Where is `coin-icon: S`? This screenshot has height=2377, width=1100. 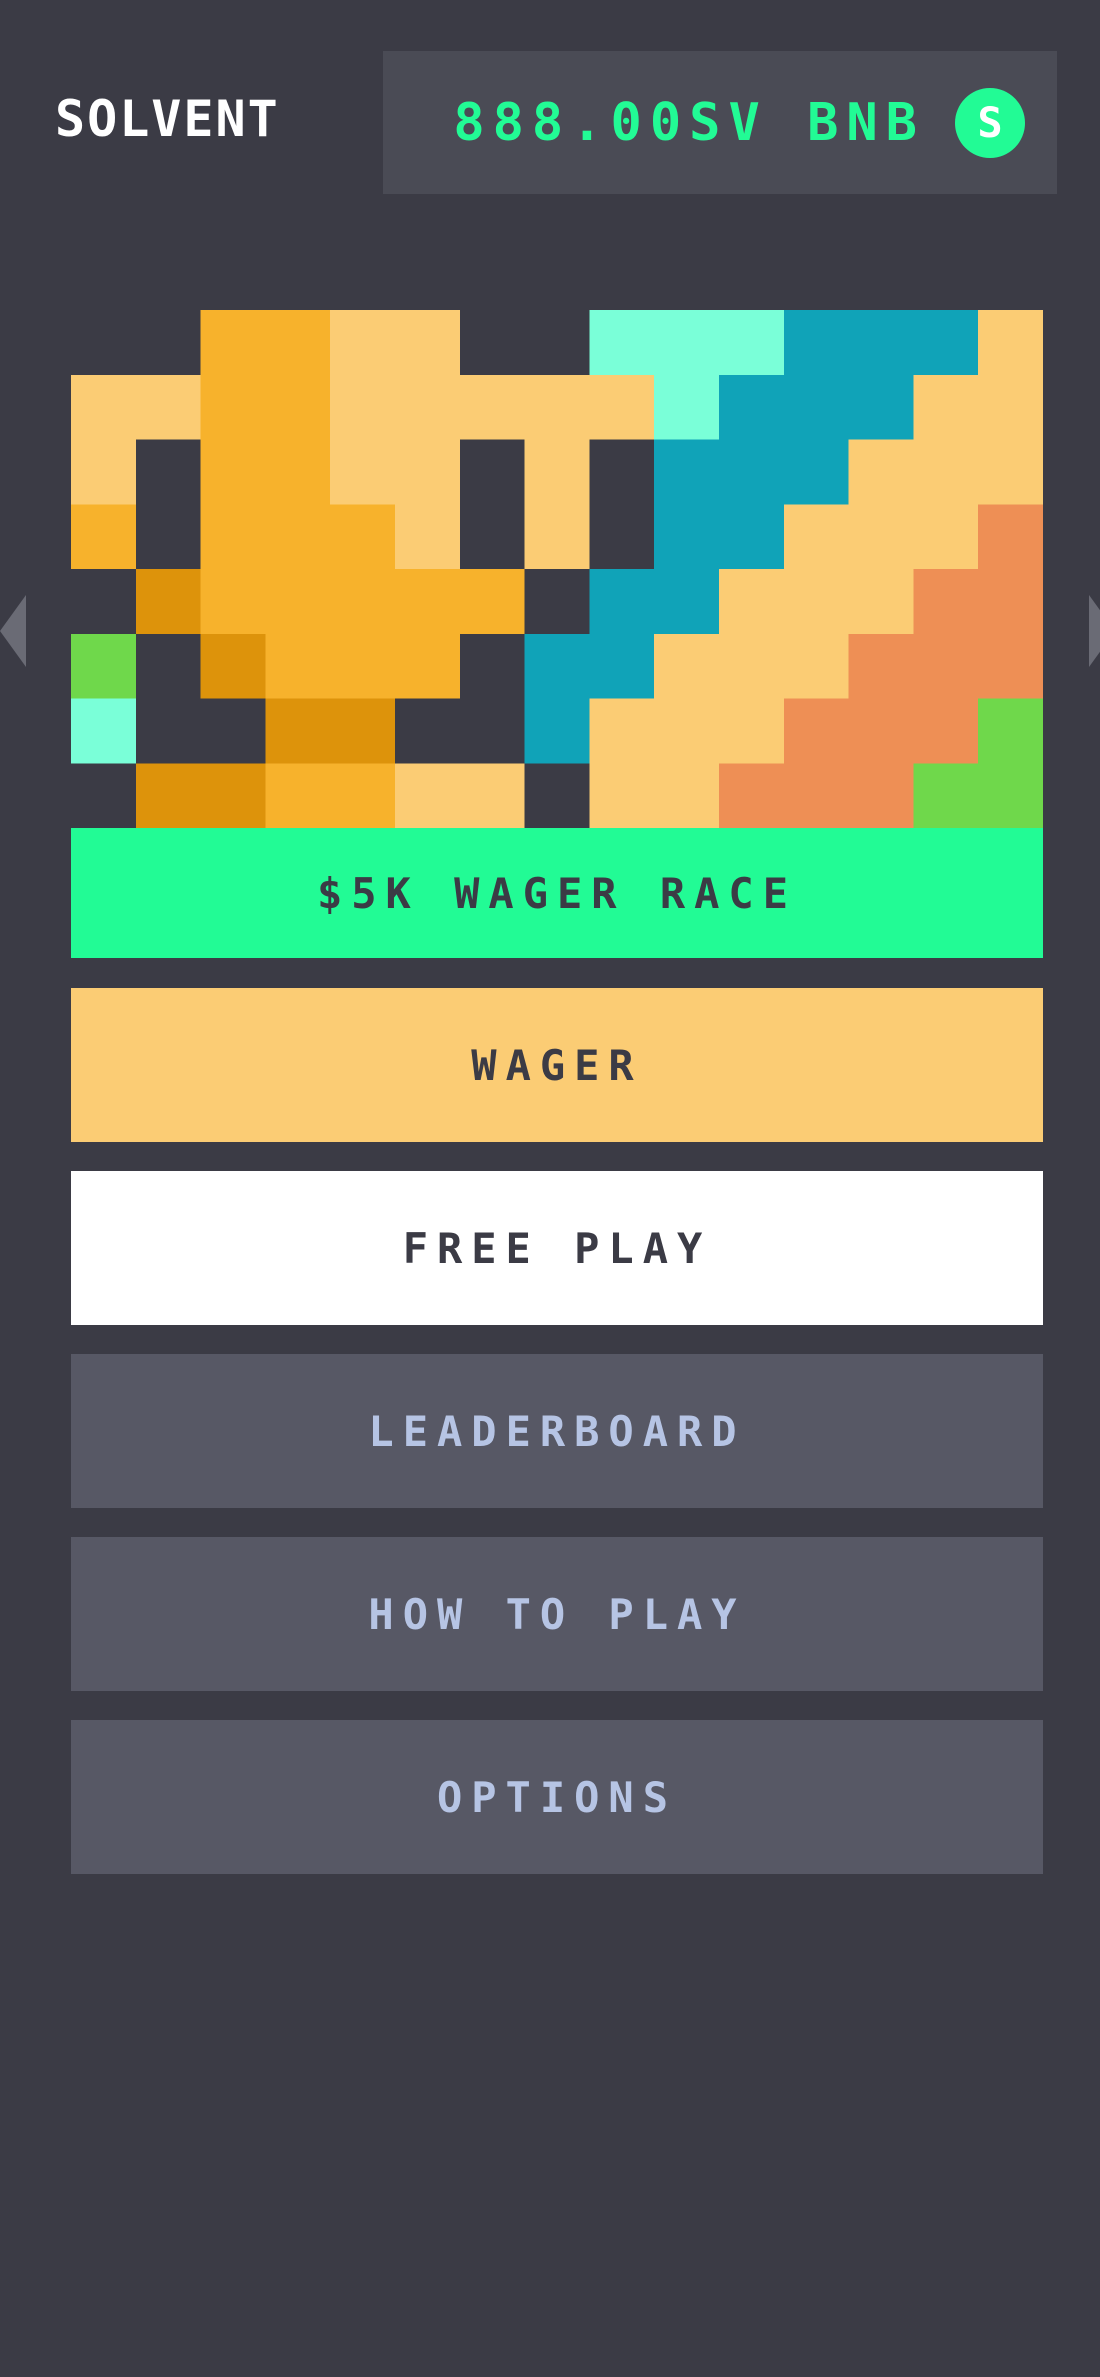
coin-icon: S is located at coordinates (990, 122).